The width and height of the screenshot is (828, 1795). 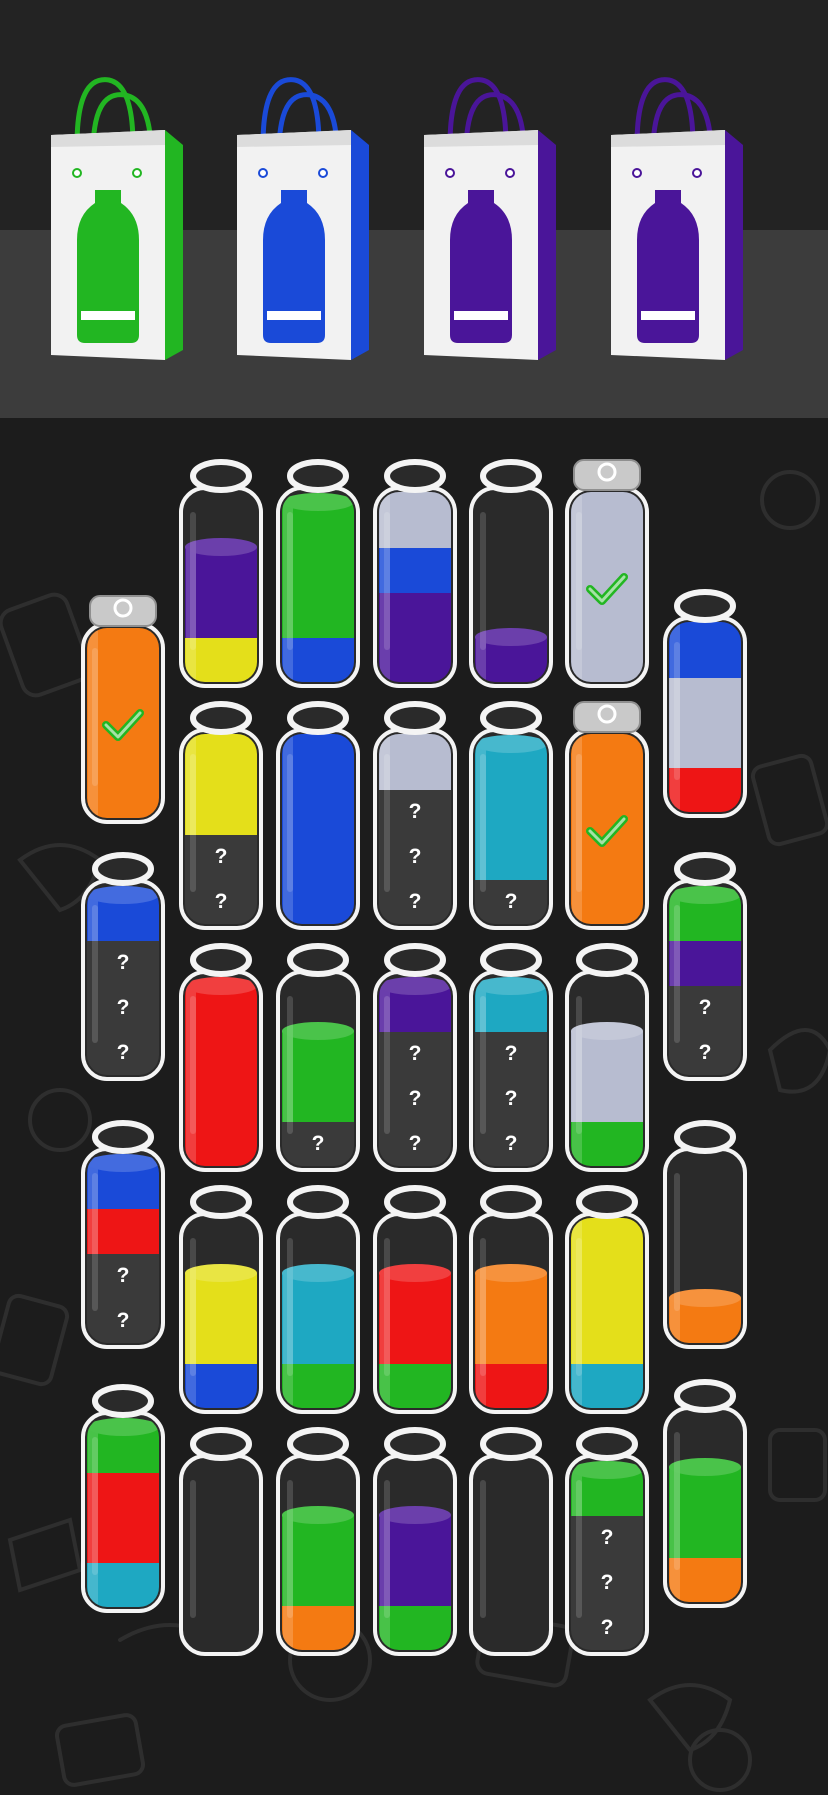 I want to click on bottle-8: ??, so click(x=221, y=817).